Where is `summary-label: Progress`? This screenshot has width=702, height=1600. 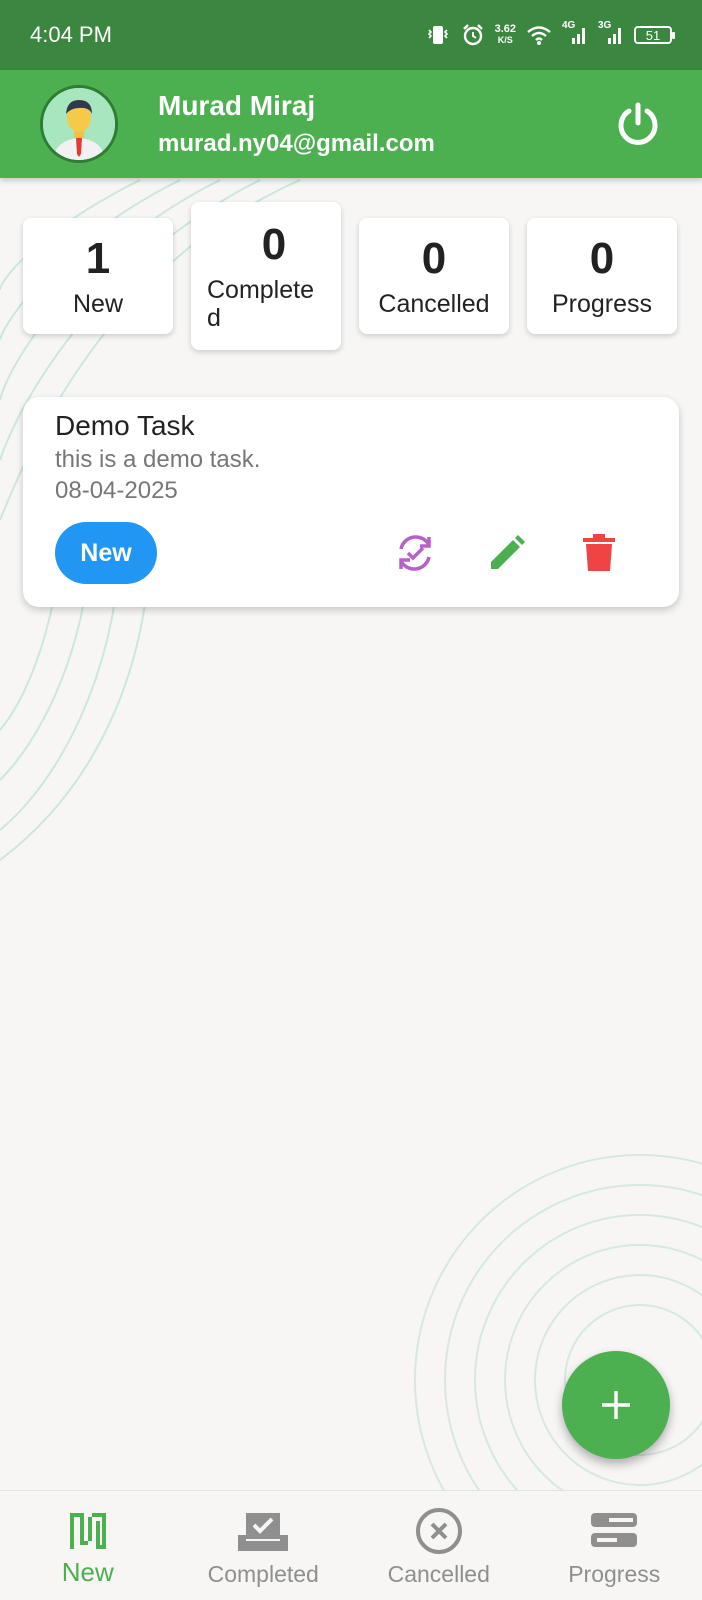
summary-label: Progress is located at coordinates (602, 304).